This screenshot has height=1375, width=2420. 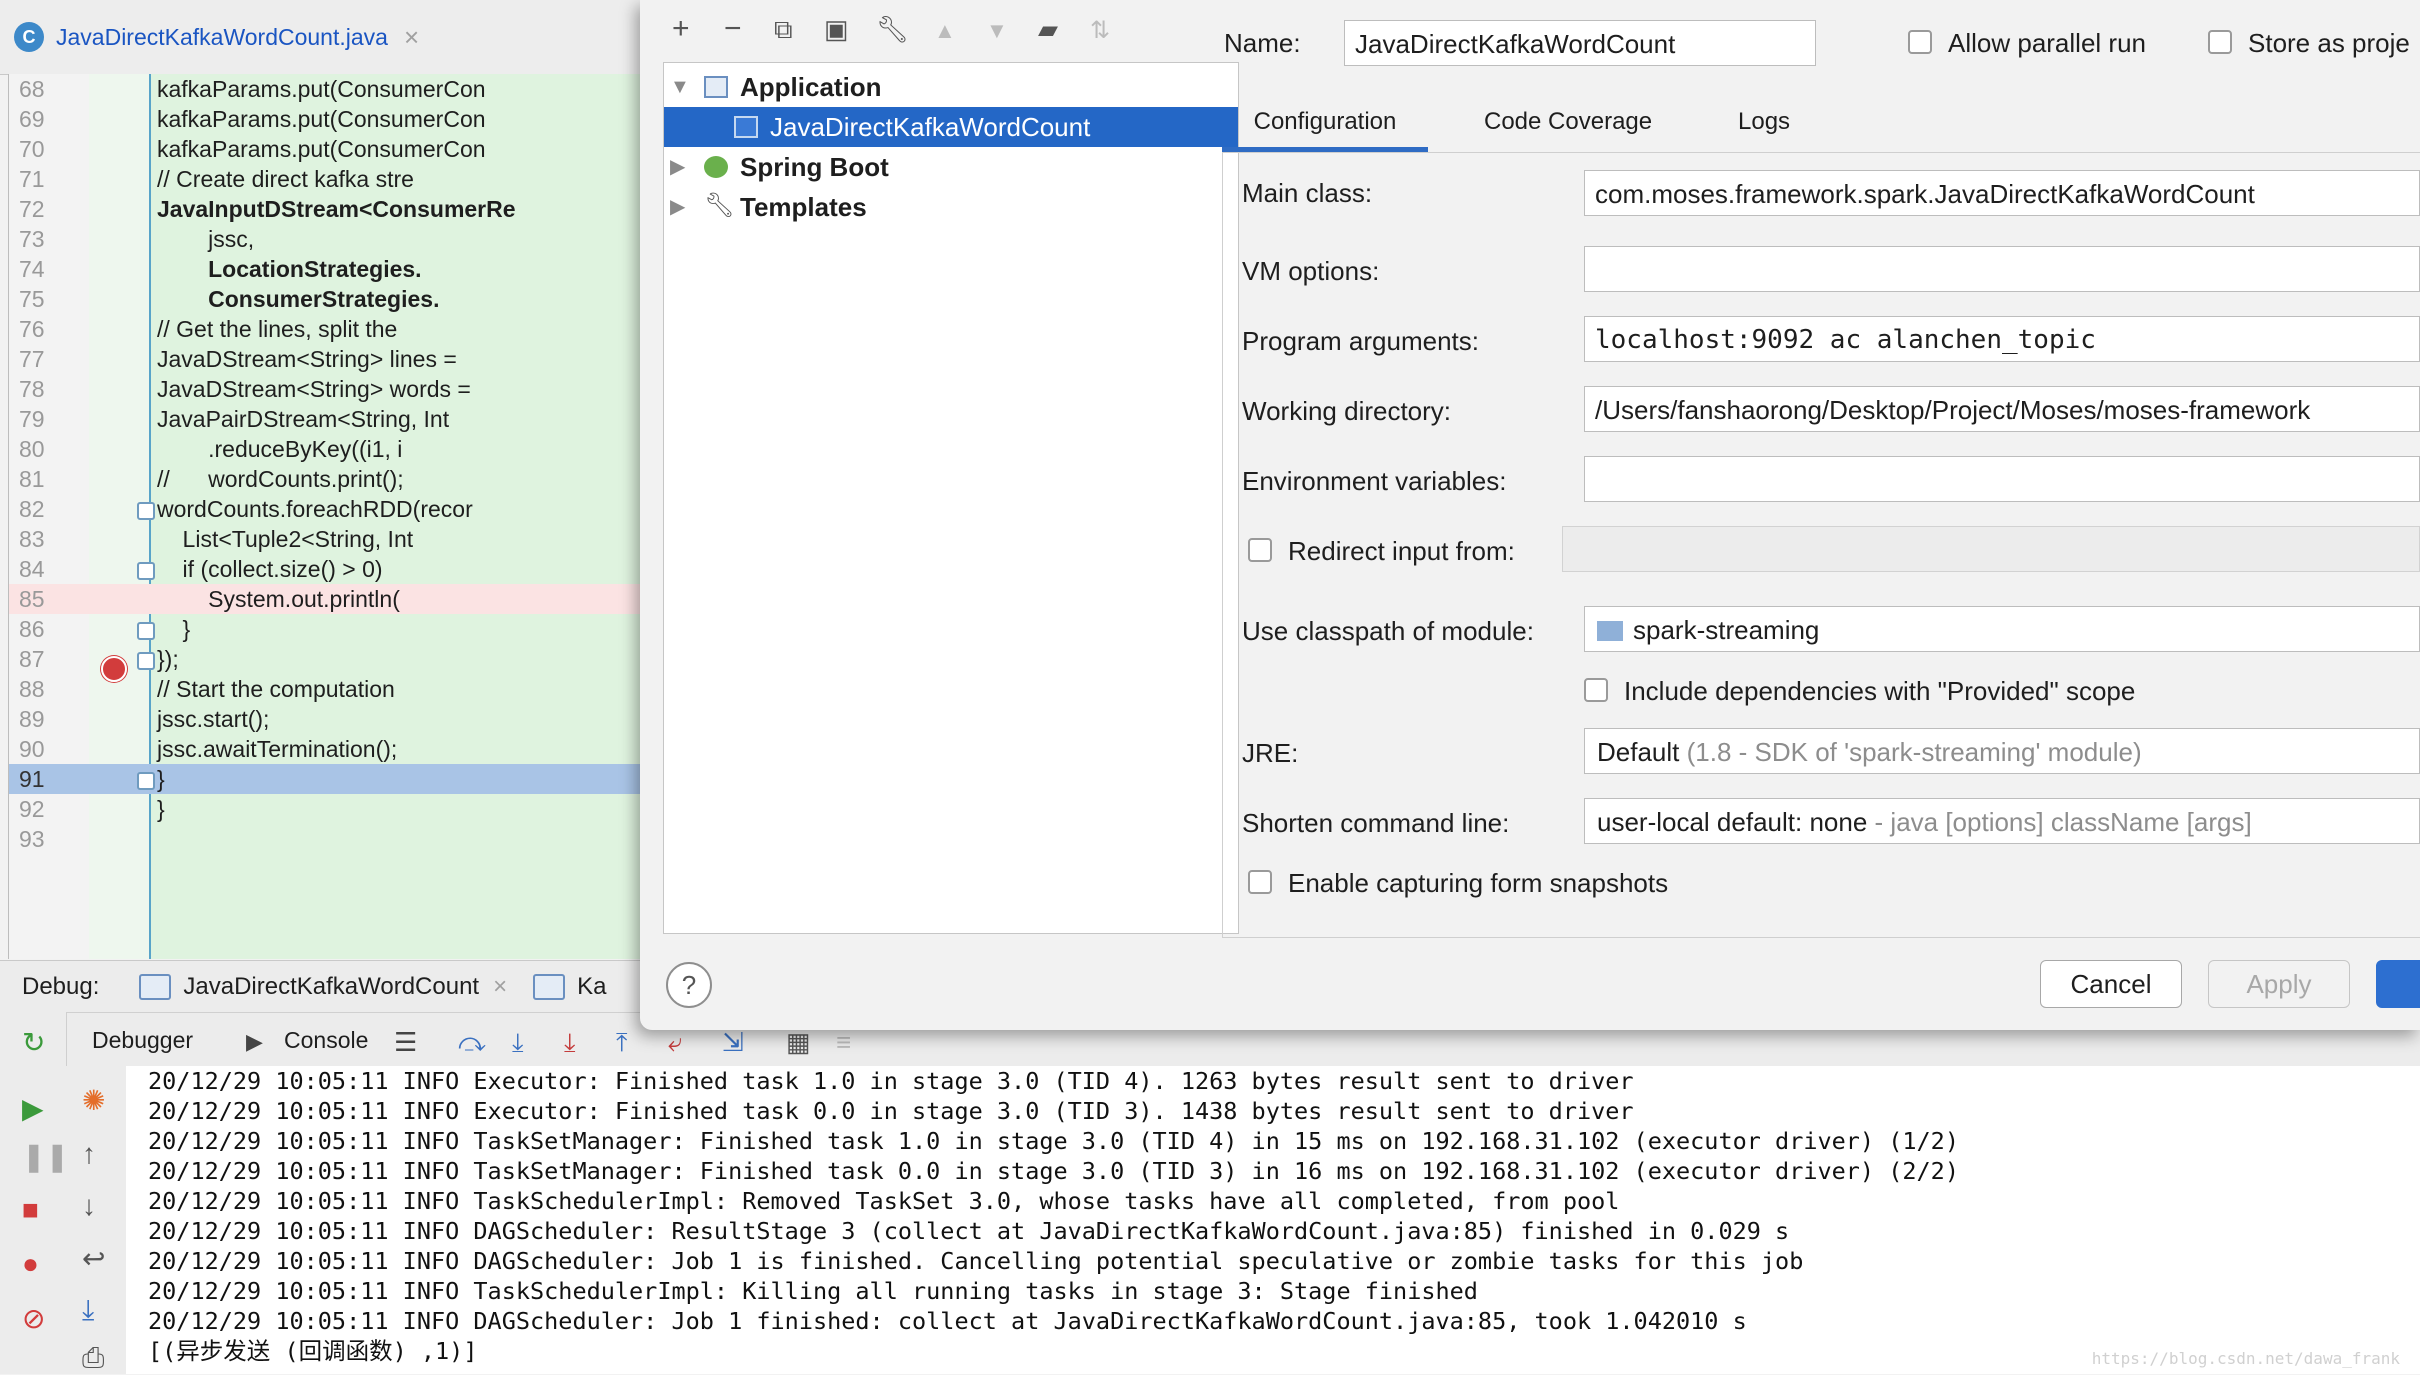 What do you see at coordinates (733, 29) in the screenshot?
I see `remove-icon: −` at bounding box center [733, 29].